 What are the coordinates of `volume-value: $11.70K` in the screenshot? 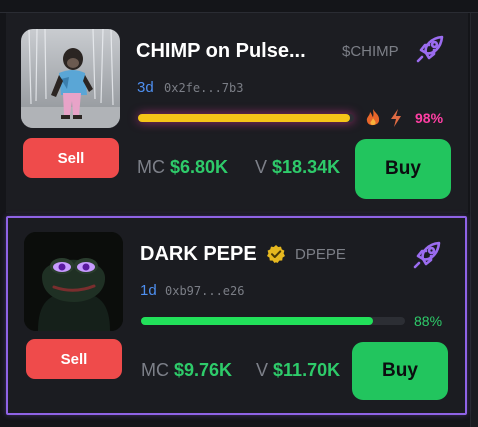 It's located at (307, 370).